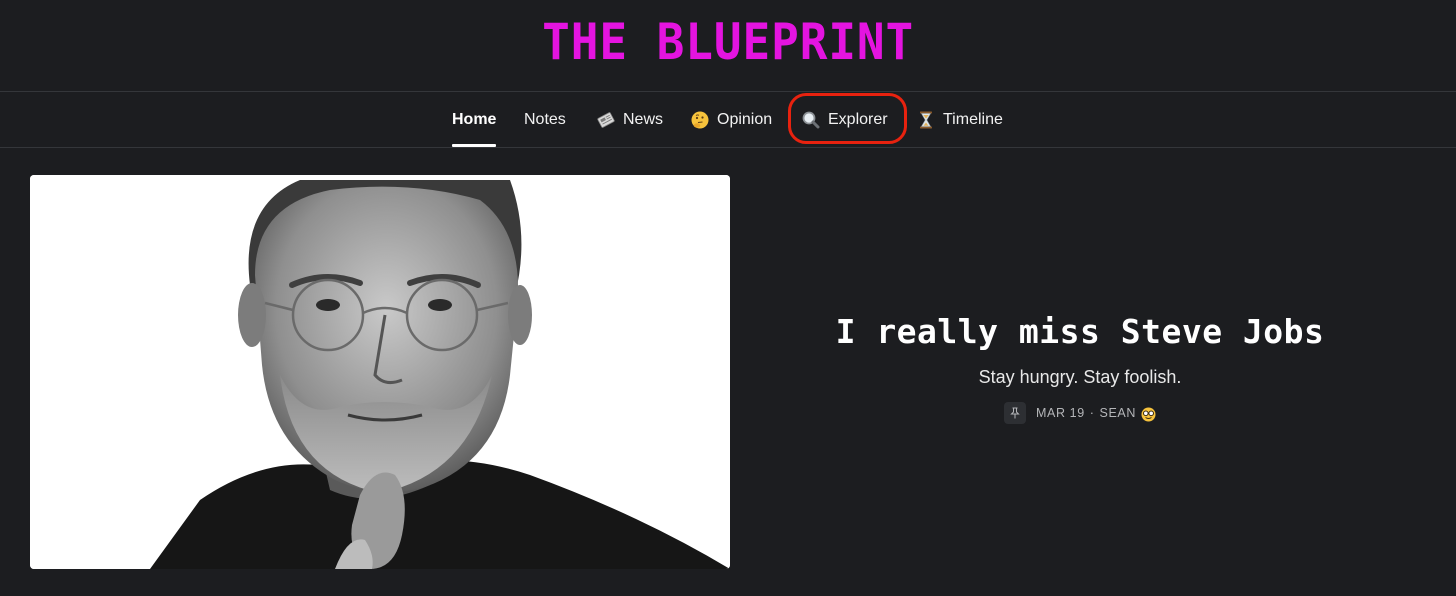 Image resolution: width=1456 pixels, height=596 pixels. I want to click on newspaper-icon, so click(606, 120).